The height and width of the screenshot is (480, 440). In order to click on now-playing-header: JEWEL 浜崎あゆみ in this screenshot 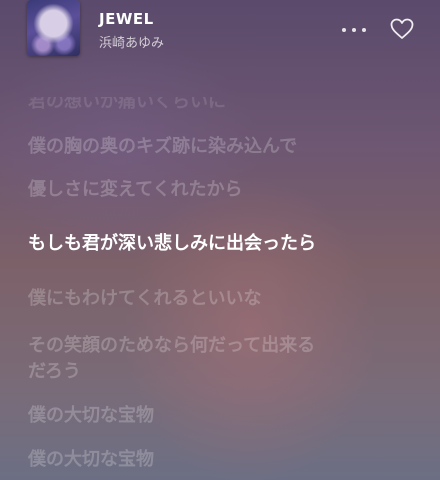, I will do `click(220, 32)`.